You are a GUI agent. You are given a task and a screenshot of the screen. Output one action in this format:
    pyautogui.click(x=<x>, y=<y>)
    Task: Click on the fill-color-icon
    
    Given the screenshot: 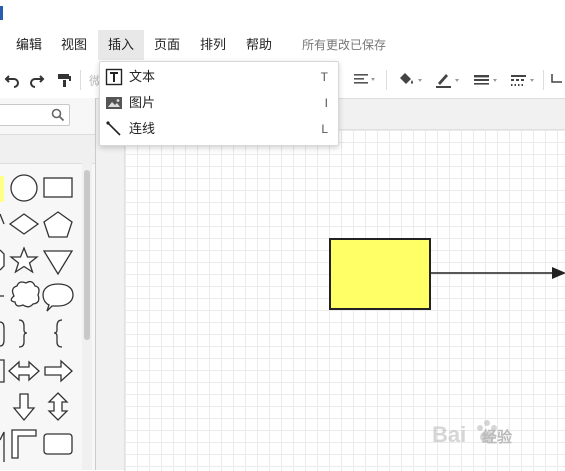 What is the action you would take?
    pyautogui.click(x=411, y=78)
    